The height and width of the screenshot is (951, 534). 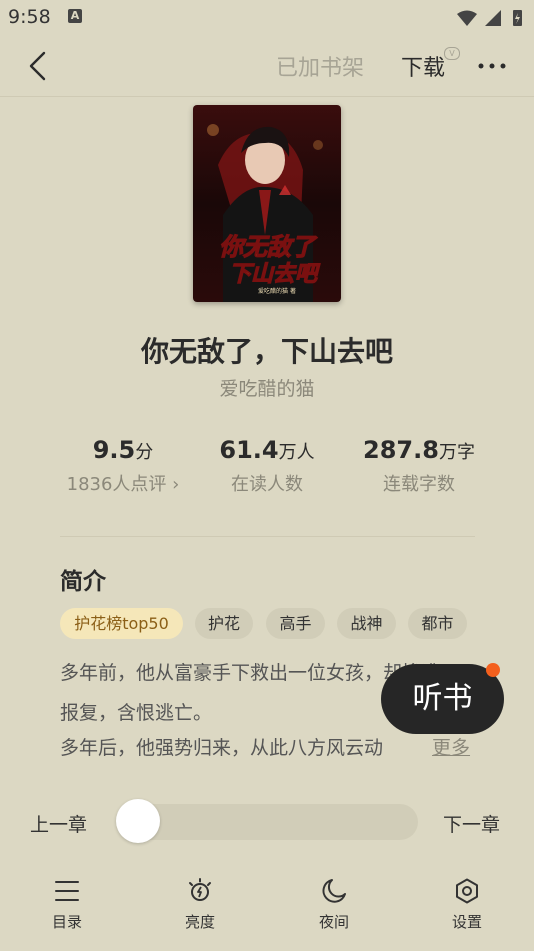 I want to click on intro-heading: 简介, so click(x=83, y=582).